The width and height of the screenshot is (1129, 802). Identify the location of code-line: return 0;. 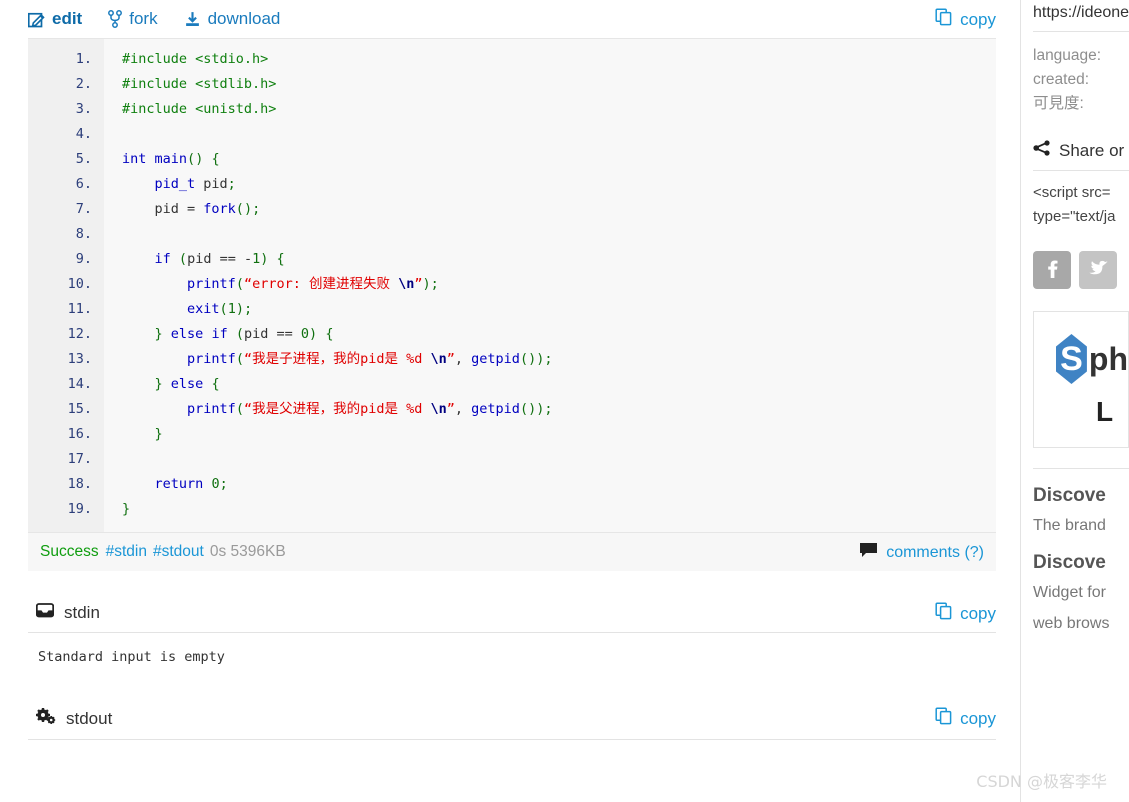
(191, 484).